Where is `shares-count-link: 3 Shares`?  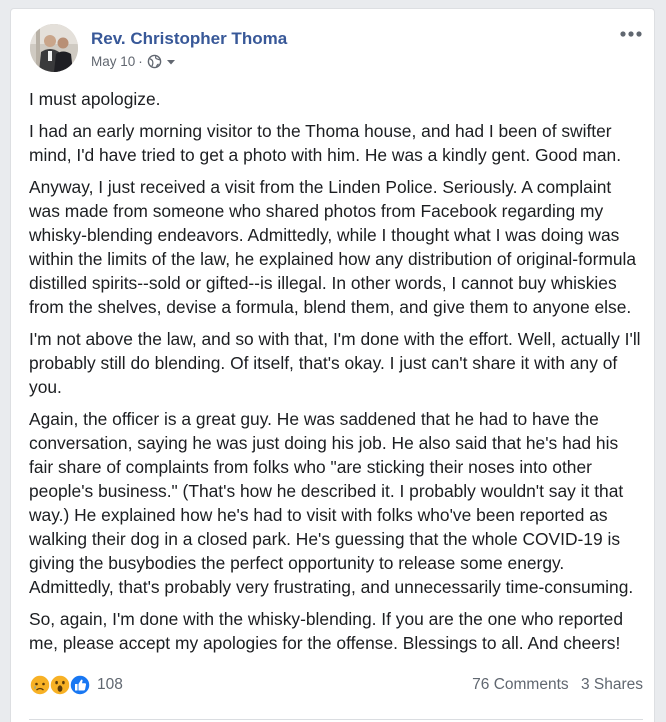 shares-count-link: 3 Shares is located at coordinates (612, 684).